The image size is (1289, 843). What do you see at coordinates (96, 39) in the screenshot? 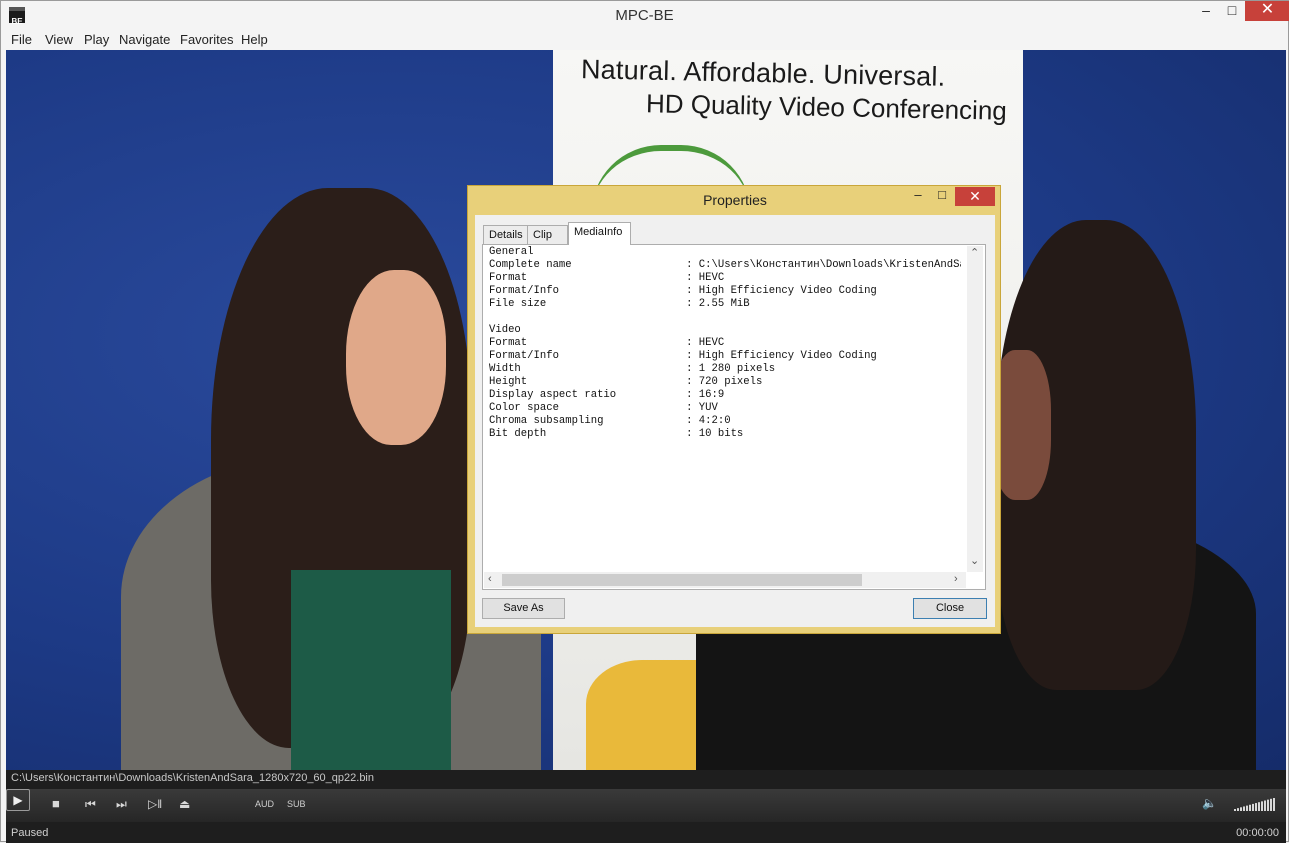
I see `menu-play: Play` at bounding box center [96, 39].